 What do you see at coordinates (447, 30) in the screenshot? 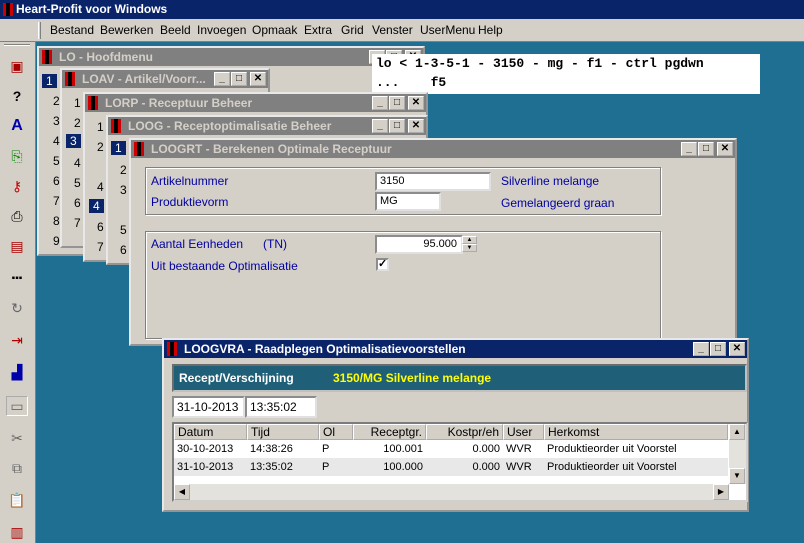
I see `menu-usermenu: UserMenu` at bounding box center [447, 30].